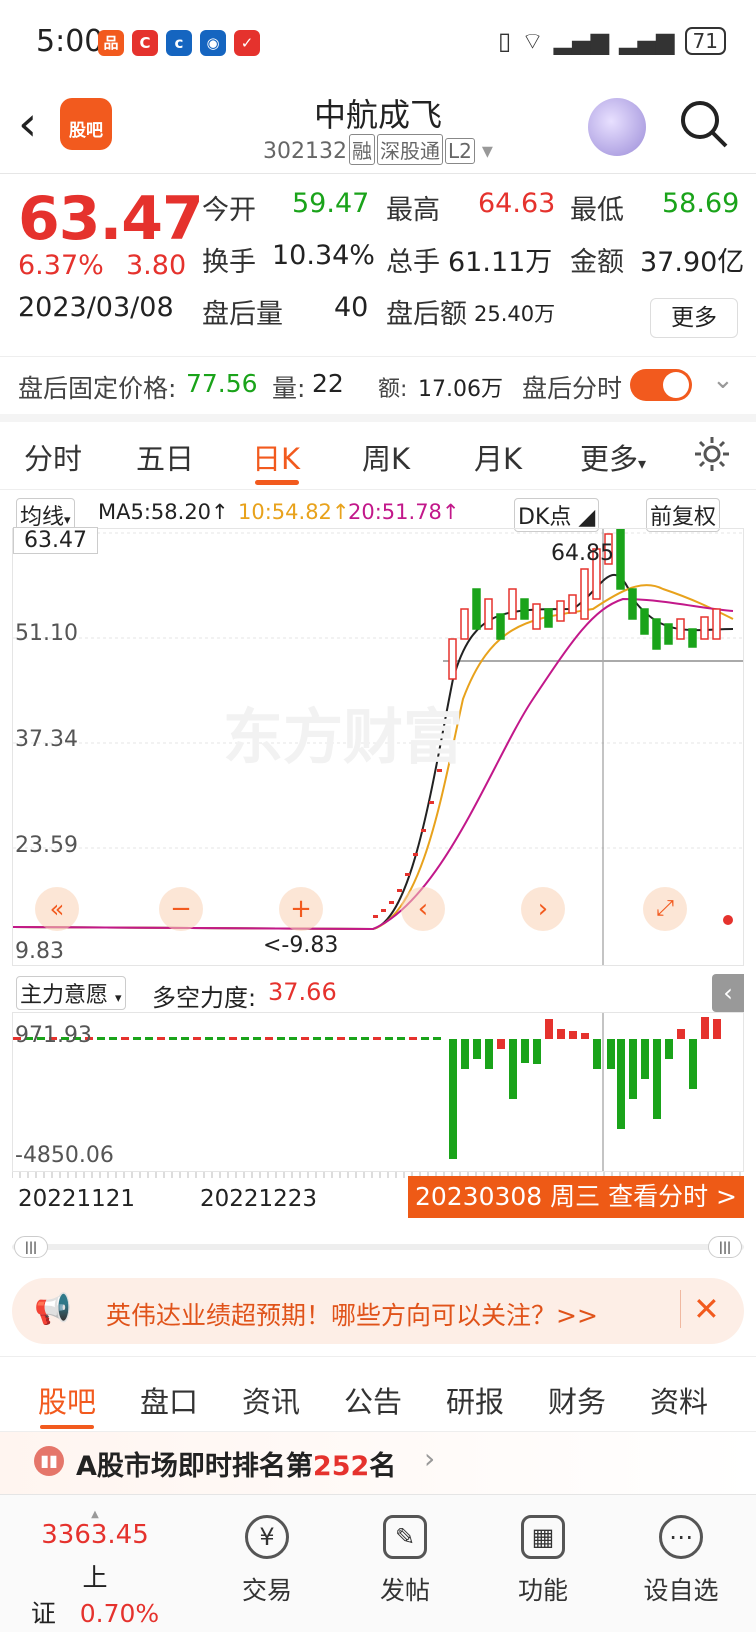 Image resolution: width=756 pixels, height=1632 pixels. What do you see at coordinates (543, 1561) in the screenshot?
I see `nav-features: ▦ 功能` at bounding box center [543, 1561].